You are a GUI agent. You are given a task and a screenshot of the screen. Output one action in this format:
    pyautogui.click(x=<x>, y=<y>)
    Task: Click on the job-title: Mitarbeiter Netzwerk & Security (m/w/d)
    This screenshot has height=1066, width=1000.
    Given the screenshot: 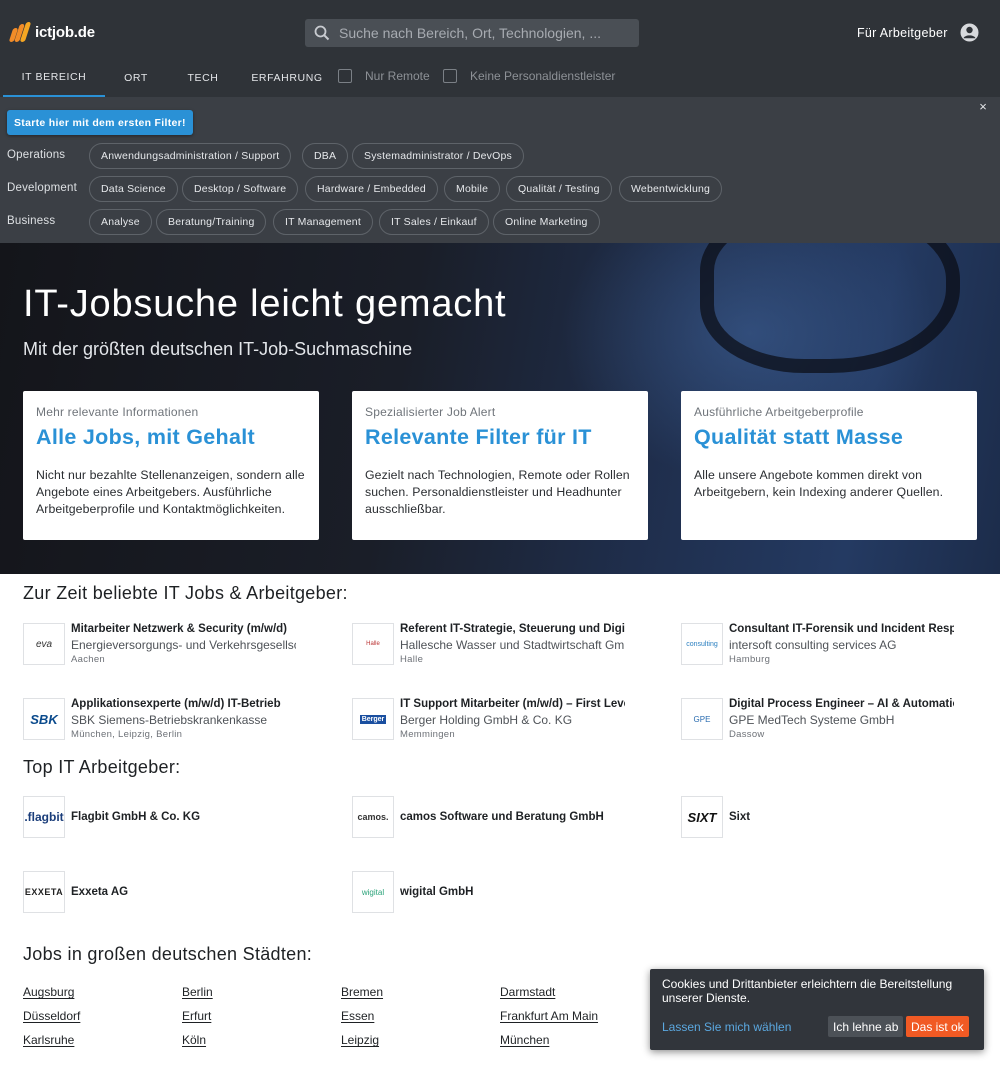 What is the action you would take?
    pyautogui.click(x=183, y=629)
    